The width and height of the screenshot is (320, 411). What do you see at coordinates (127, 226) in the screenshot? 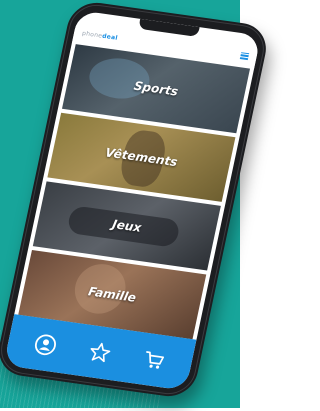
I see `category-label: Jeux` at bounding box center [127, 226].